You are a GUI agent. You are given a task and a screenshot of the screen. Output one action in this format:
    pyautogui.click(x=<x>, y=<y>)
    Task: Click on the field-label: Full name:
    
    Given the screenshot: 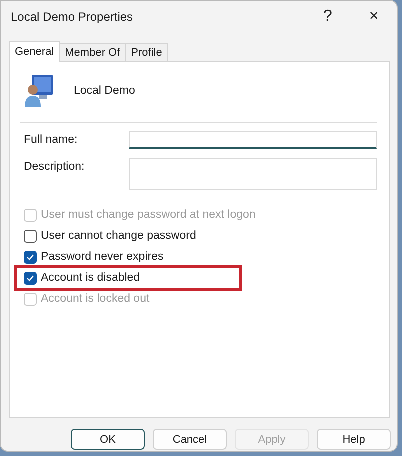 What is the action you would take?
    pyautogui.click(x=51, y=139)
    